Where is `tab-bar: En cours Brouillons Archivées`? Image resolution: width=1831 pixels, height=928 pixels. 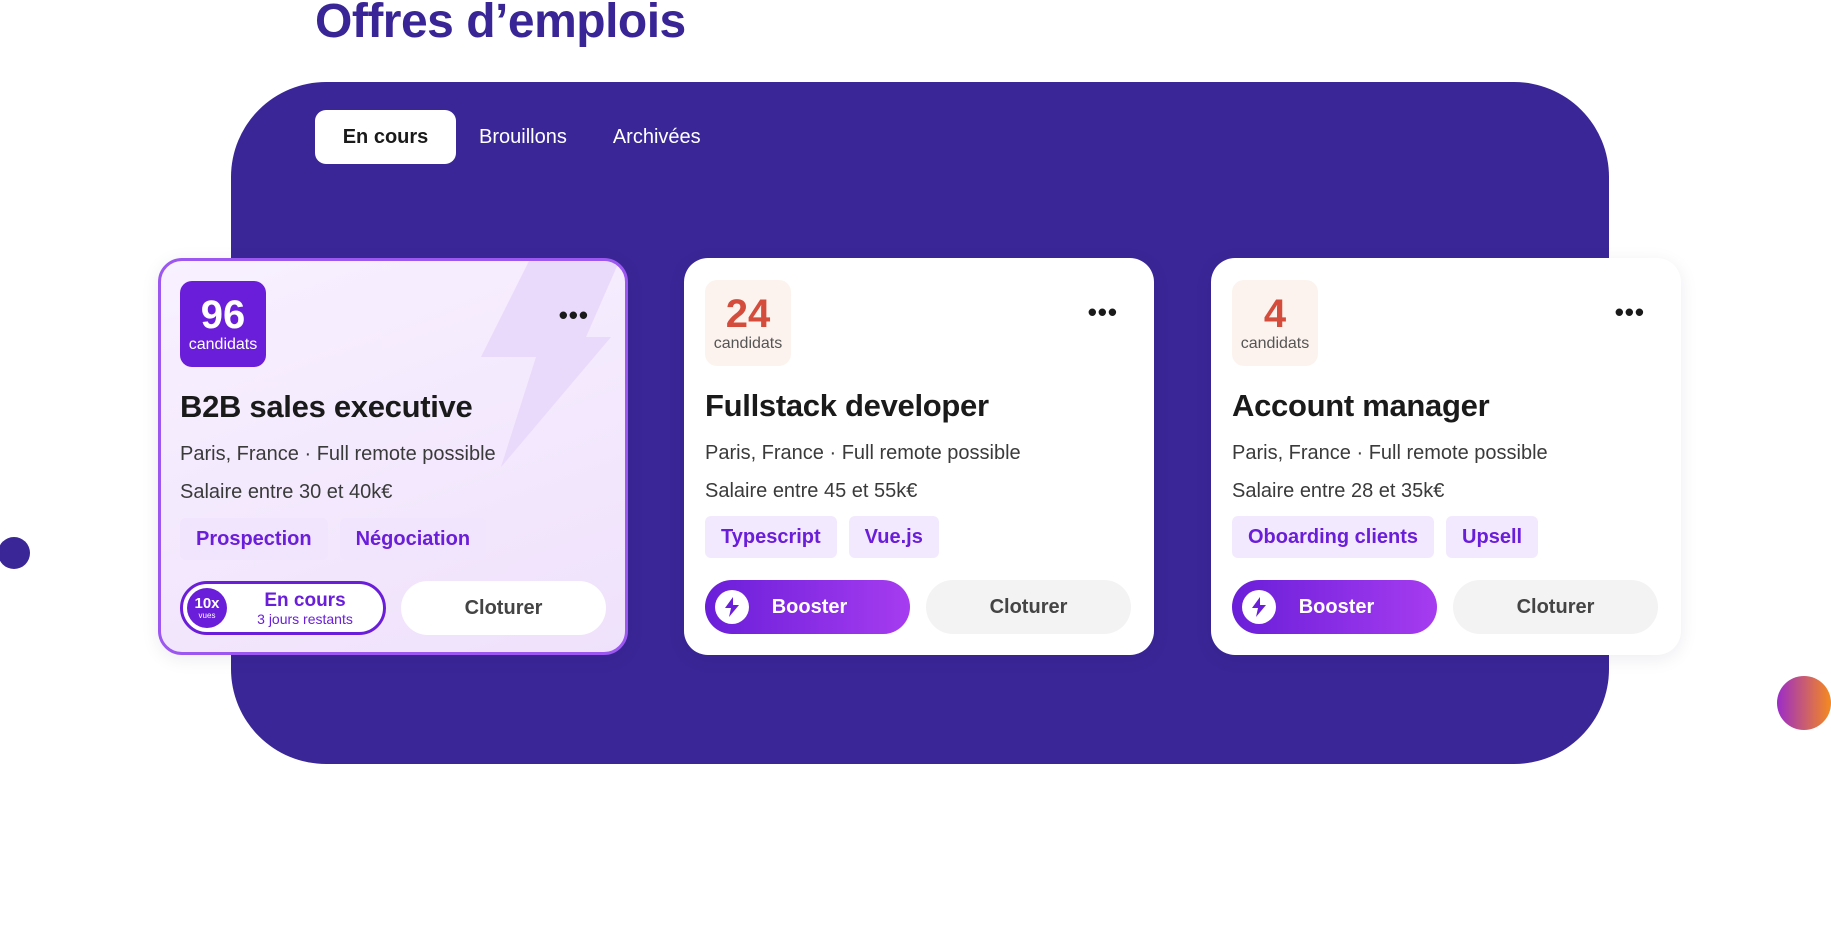
tab-bar: En cours Brouillons Archivées is located at coordinates (519, 137).